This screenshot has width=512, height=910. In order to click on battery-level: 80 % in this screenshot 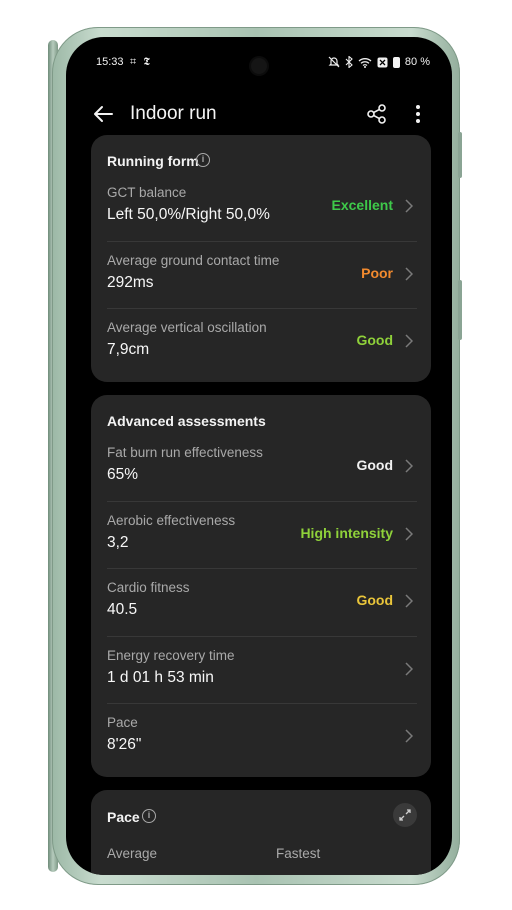, I will do `click(417, 62)`.